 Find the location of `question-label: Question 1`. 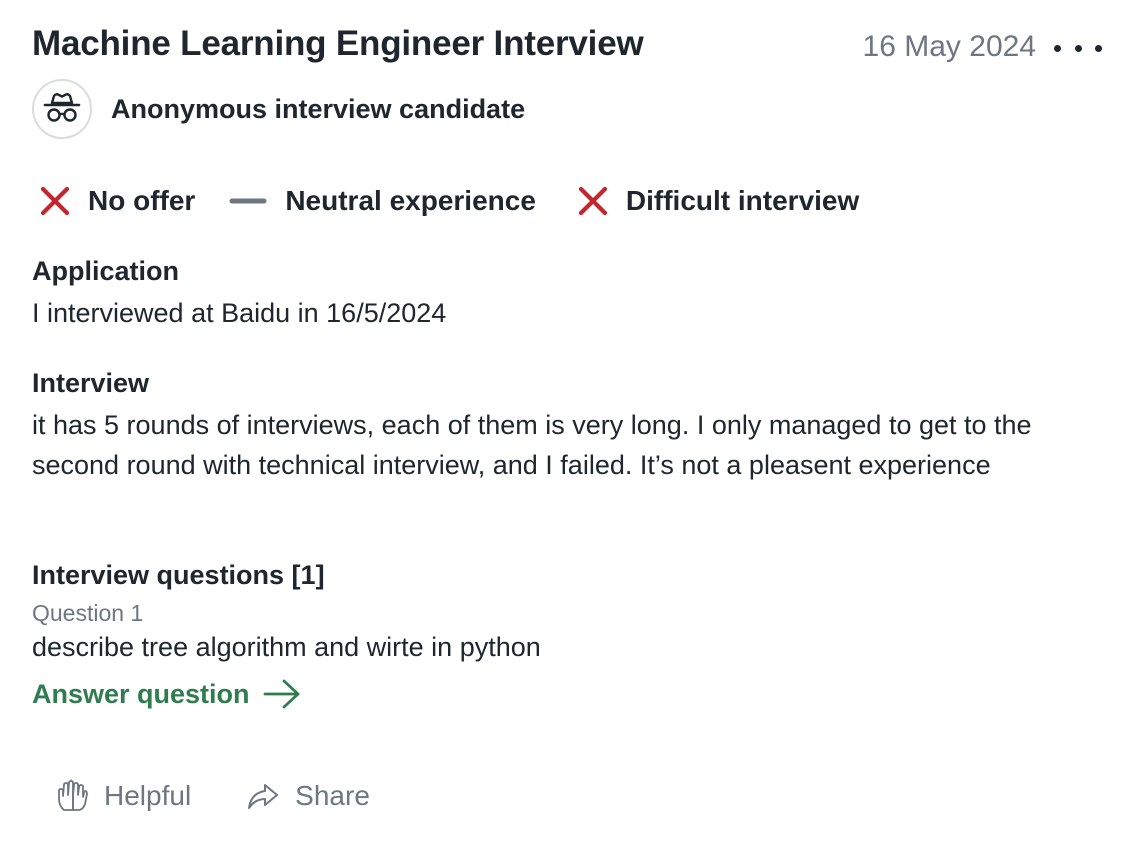

question-label: Question 1 is located at coordinates (88, 613).